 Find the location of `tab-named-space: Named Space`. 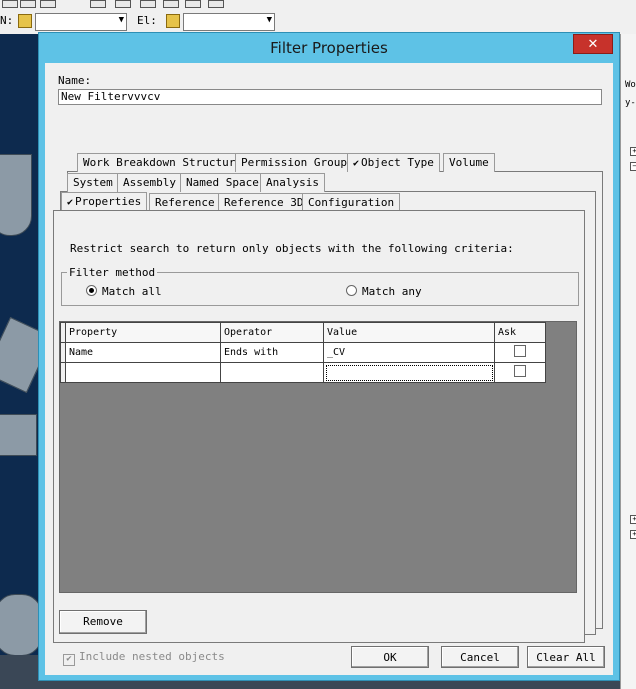

tab-named-space: Named Space is located at coordinates (222, 182).